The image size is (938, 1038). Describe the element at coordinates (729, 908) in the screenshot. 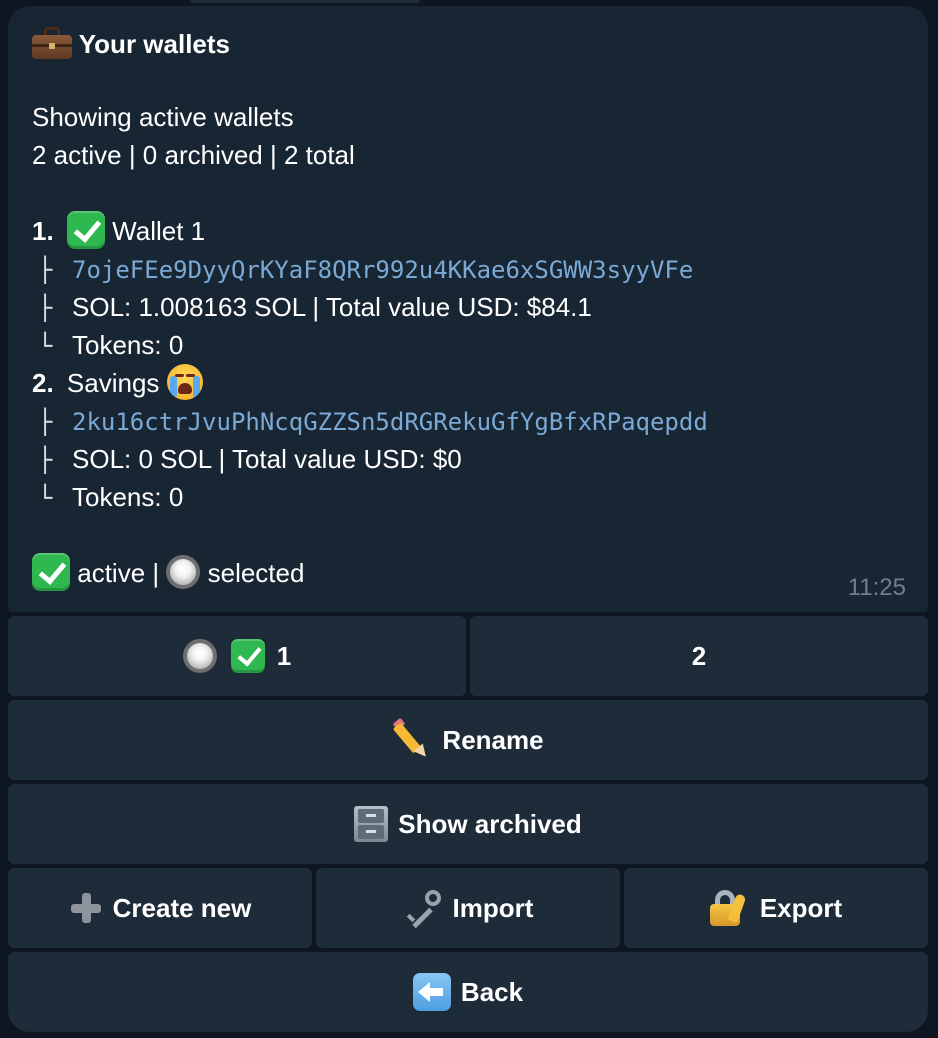

I see `lock-with-key-icon` at that location.